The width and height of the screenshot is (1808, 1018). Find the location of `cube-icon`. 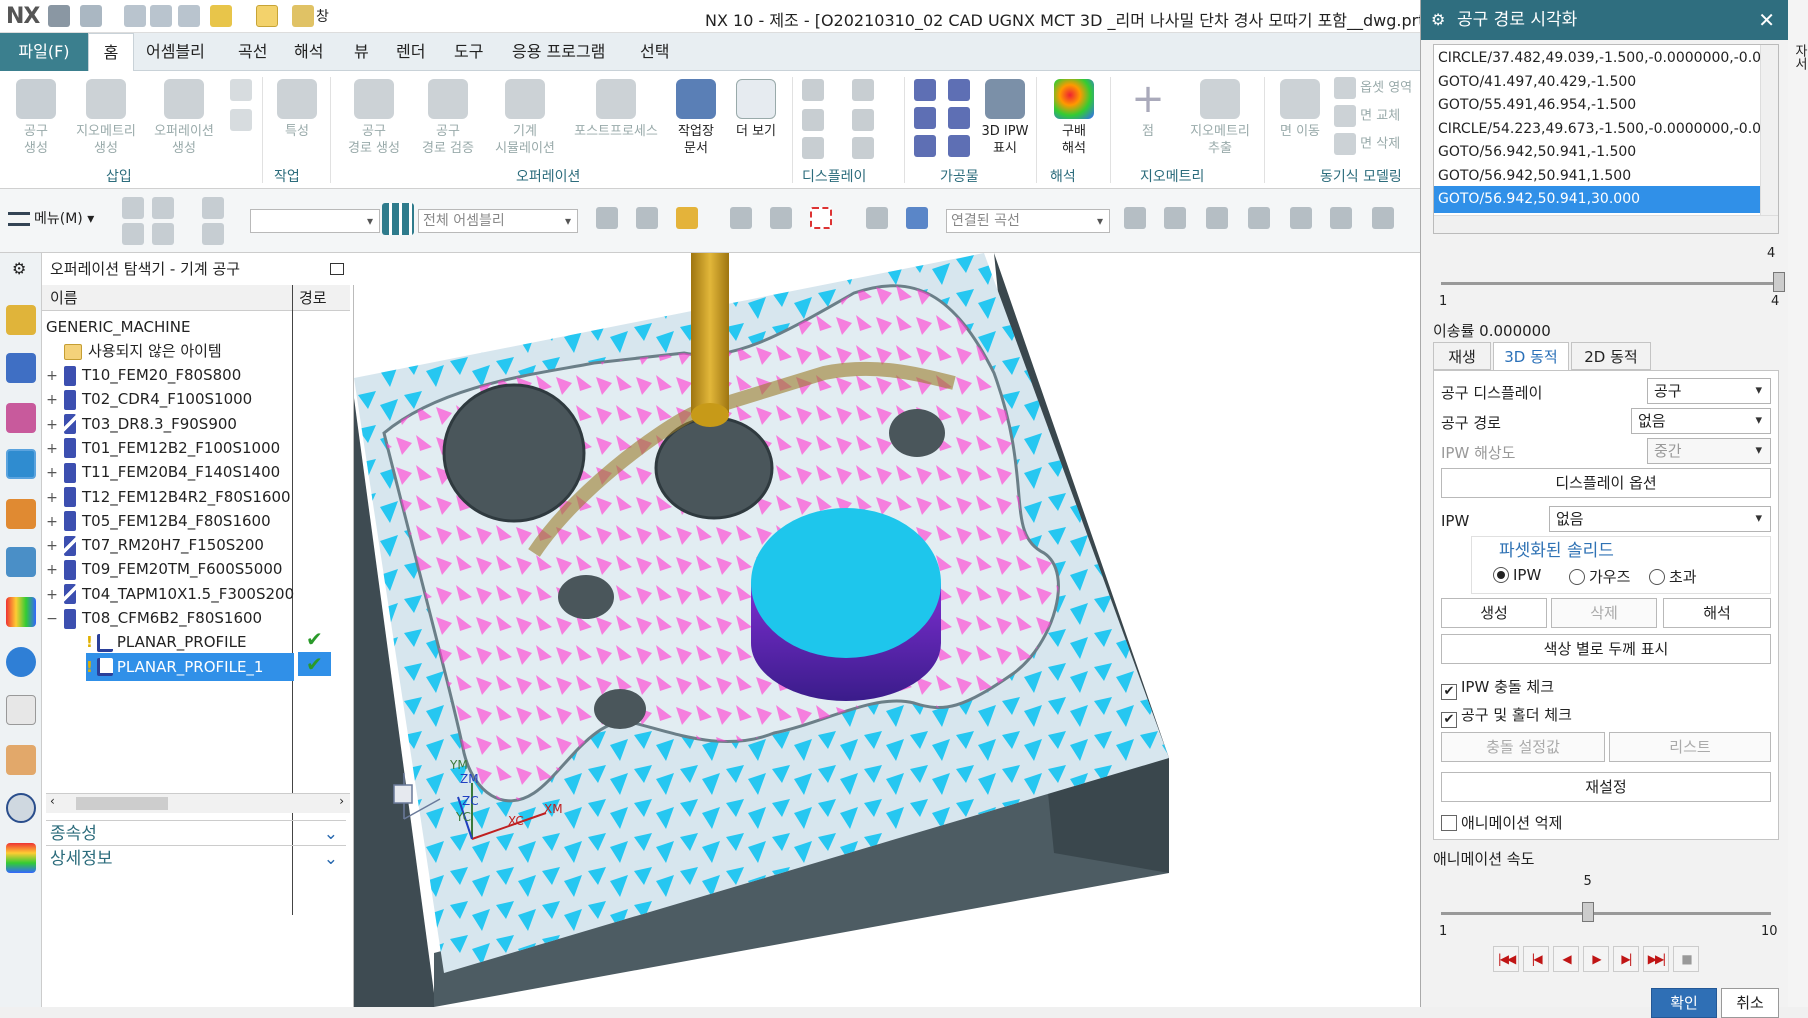

cube-icon is located at coordinates (917, 218).